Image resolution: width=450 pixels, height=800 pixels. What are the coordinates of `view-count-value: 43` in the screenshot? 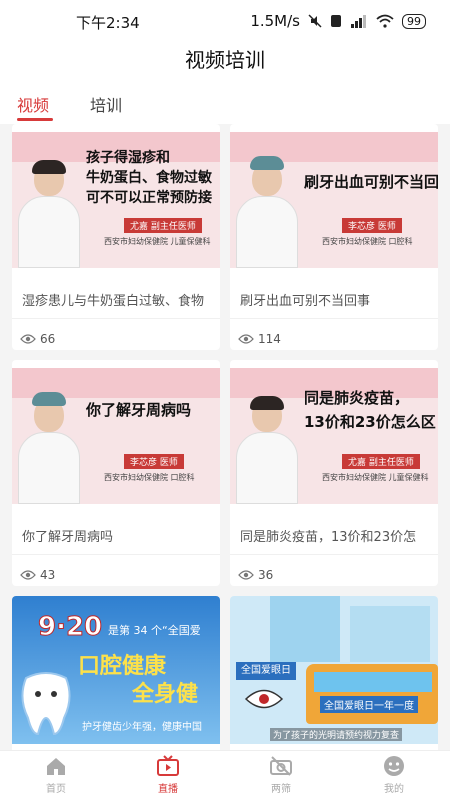 It's located at (48, 575).